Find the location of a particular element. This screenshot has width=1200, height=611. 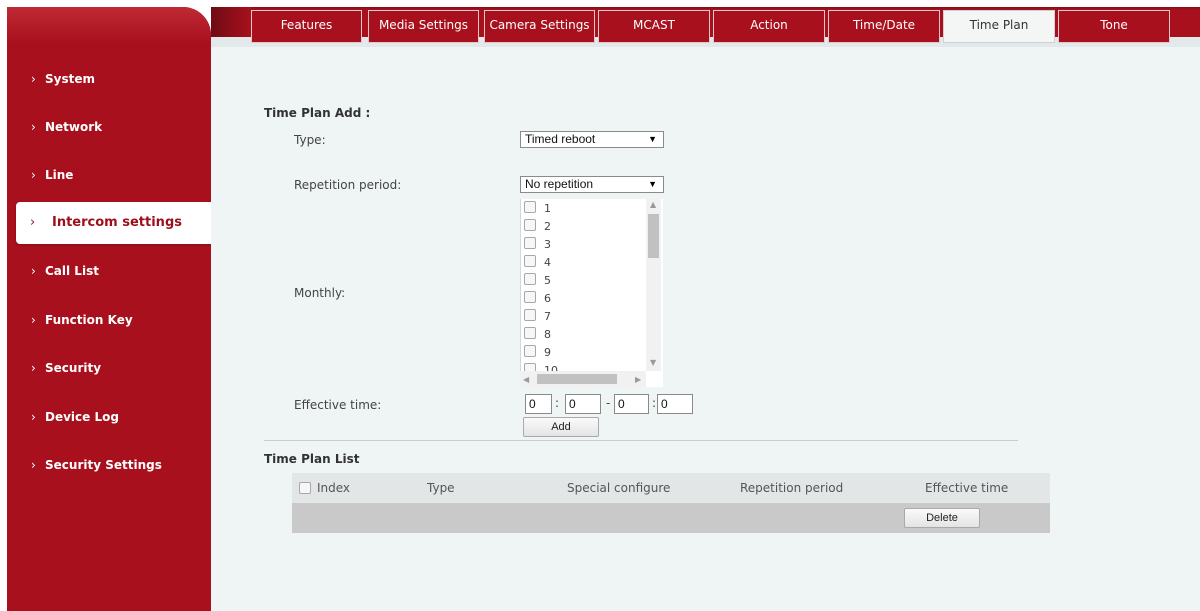

end-minute-input: 0 is located at coordinates (675, 404).